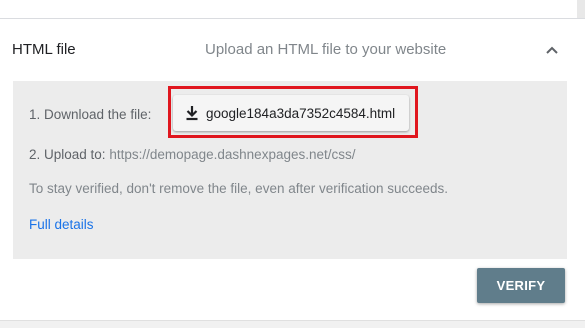  Describe the element at coordinates (232, 154) in the screenshot. I see `upload-url: https://demopage.dashnexpages.net/css/` at that location.